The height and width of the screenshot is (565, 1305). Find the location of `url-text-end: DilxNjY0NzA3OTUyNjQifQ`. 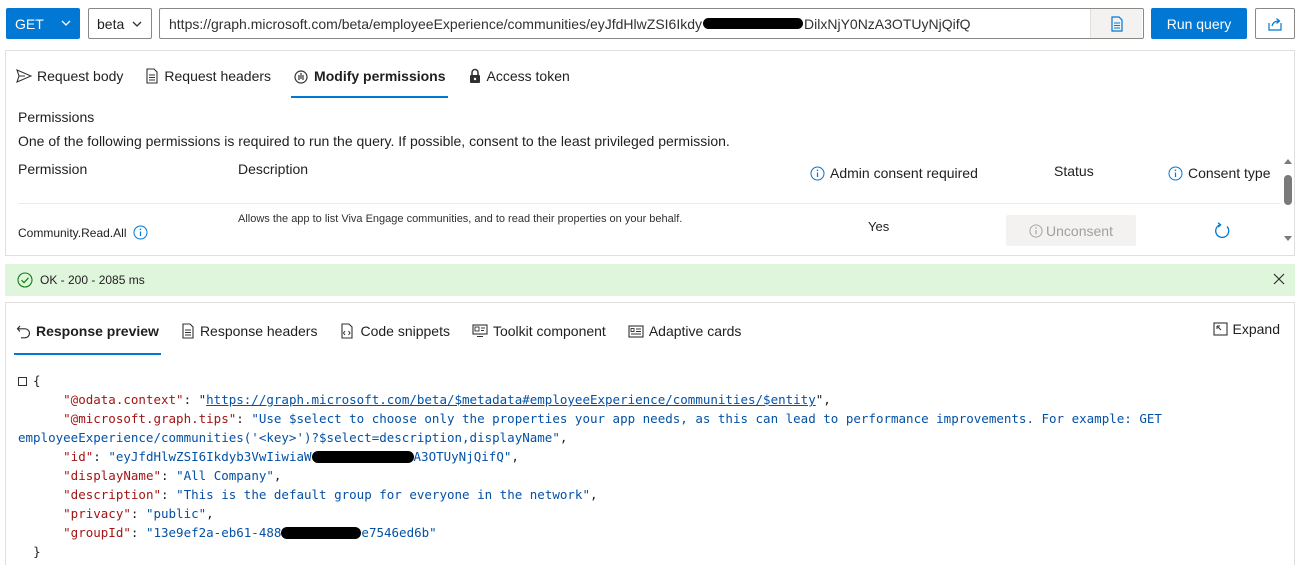

url-text-end: DilxNjY0NzA3OTUyNjQifQ is located at coordinates (887, 23).